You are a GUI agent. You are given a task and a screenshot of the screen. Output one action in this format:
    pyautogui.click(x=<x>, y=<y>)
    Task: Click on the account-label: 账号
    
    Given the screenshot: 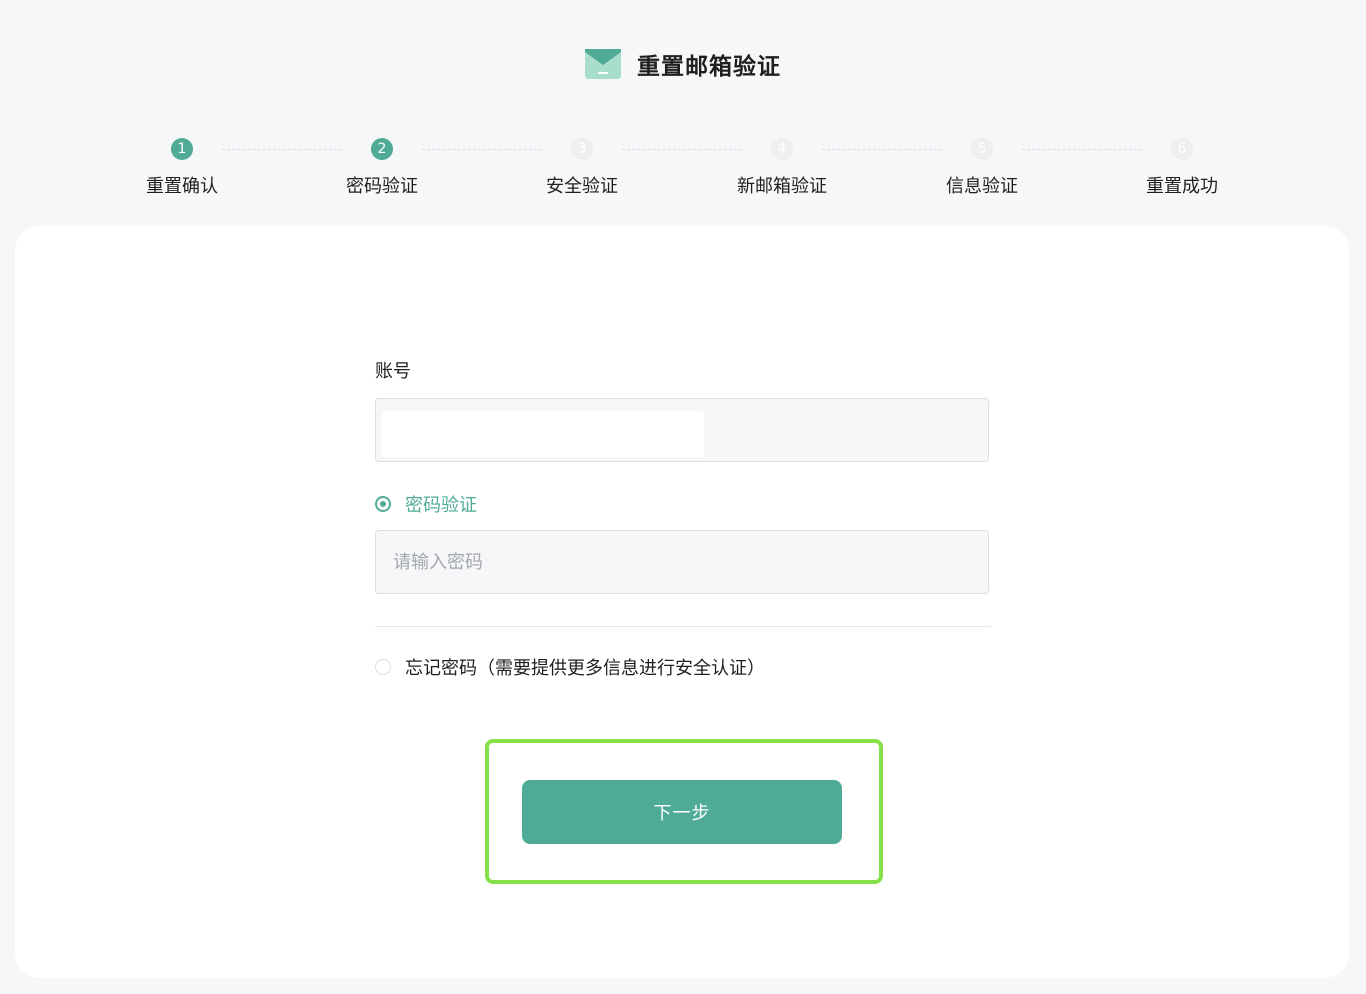 What is the action you would take?
    pyautogui.click(x=393, y=371)
    